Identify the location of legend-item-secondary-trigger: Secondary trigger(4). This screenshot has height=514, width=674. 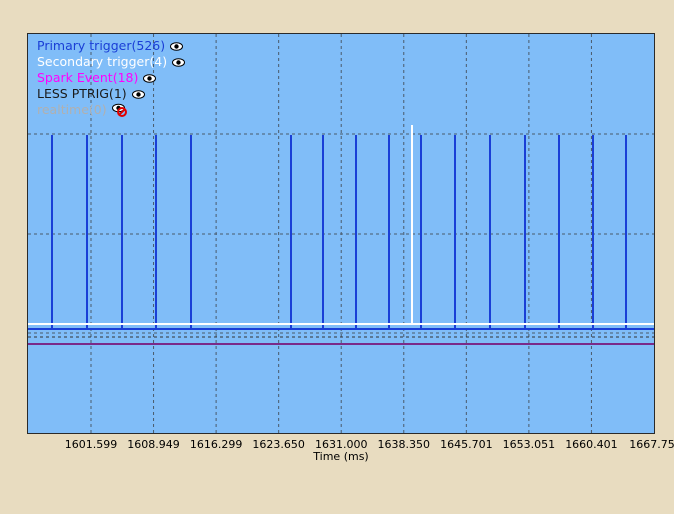
(111, 62).